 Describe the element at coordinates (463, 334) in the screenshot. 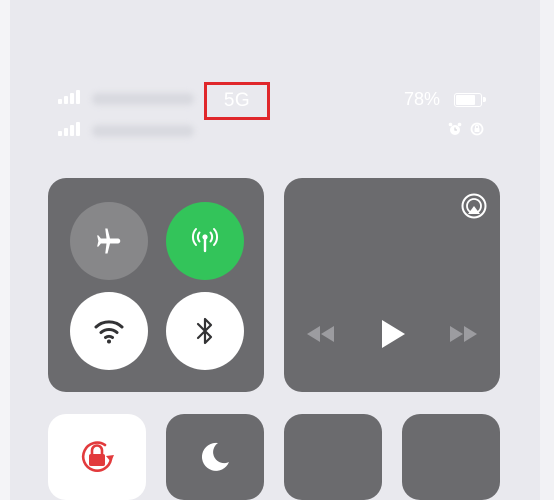

I see `fast-forward-icon` at that location.